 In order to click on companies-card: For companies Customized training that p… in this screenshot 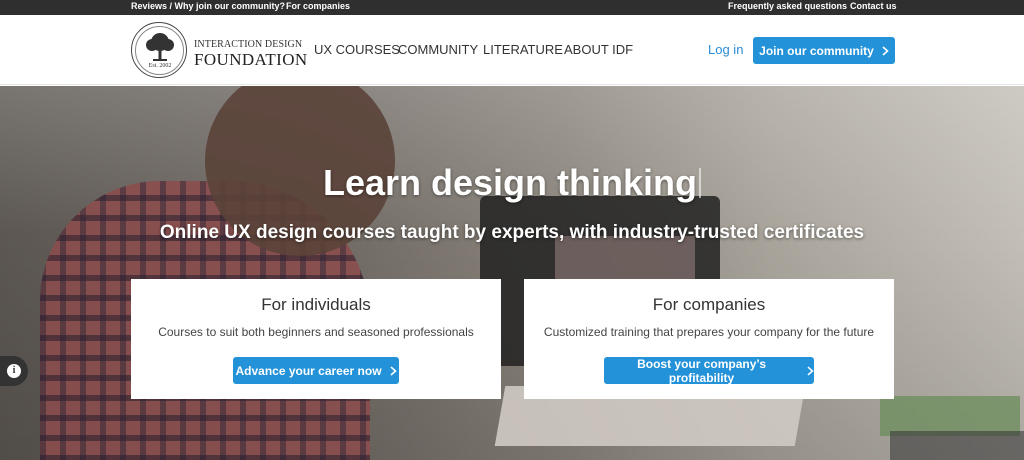, I will do `click(709, 339)`.